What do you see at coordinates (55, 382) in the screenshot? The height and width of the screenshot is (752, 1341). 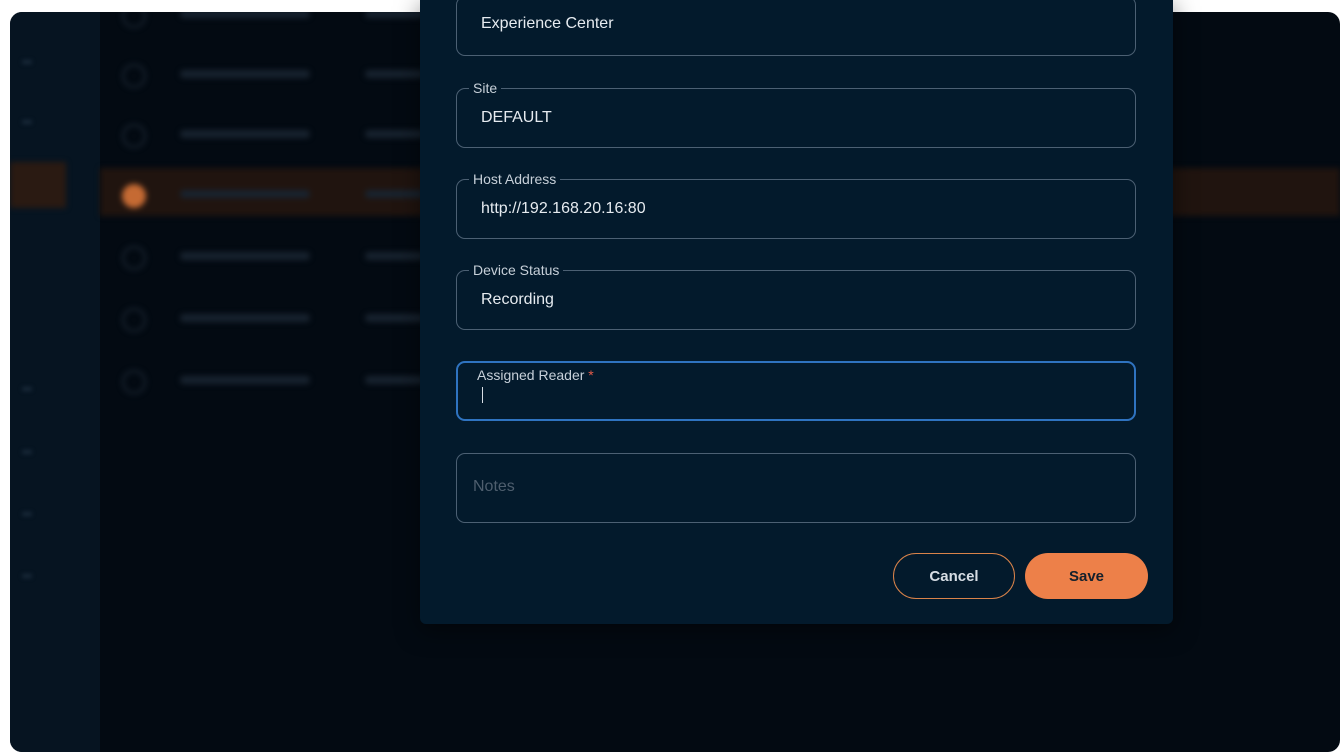 I see `sidebar` at bounding box center [55, 382].